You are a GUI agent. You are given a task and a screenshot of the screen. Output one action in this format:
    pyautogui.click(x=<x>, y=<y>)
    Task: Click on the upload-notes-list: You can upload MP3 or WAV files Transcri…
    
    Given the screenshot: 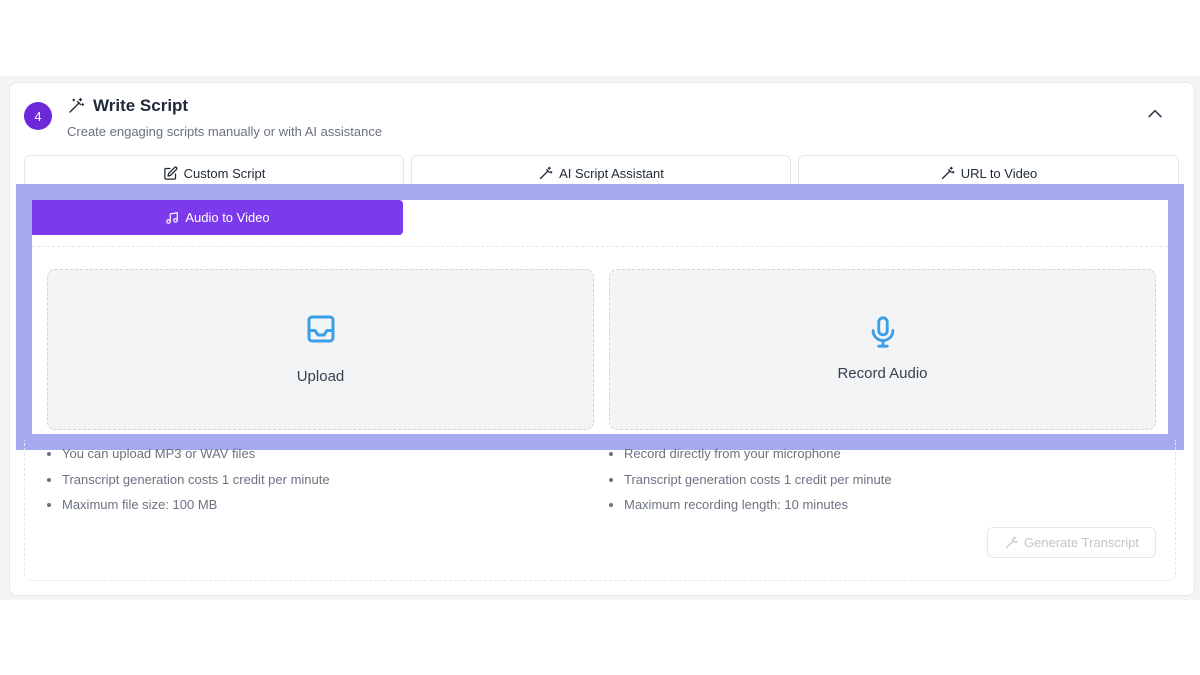 What is the action you would take?
    pyautogui.click(x=188, y=484)
    